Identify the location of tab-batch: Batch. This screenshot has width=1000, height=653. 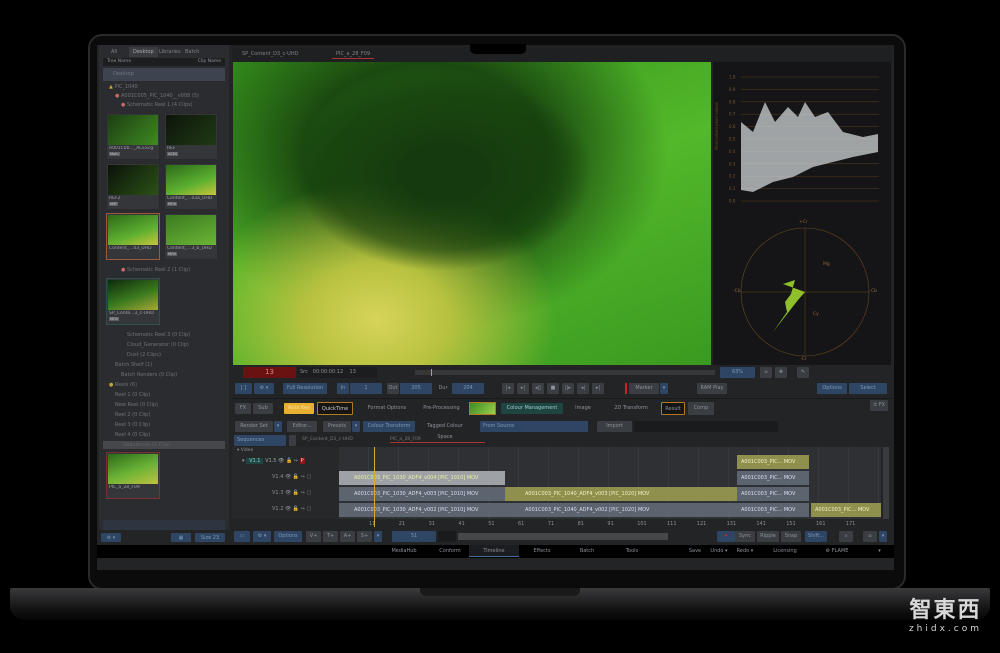
(587, 551).